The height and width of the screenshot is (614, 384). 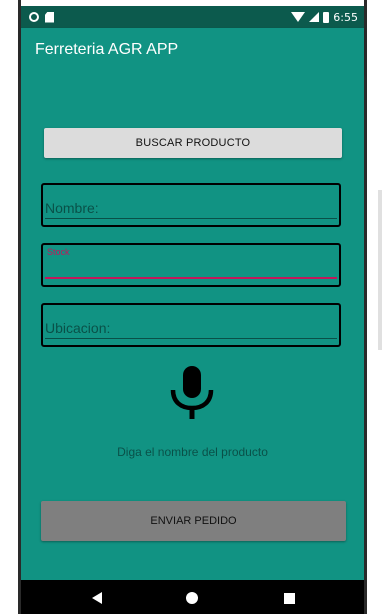 What do you see at coordinates (192, 392) in the screenshot?
I see `microphone-icon` at bounding box center [192, 392].